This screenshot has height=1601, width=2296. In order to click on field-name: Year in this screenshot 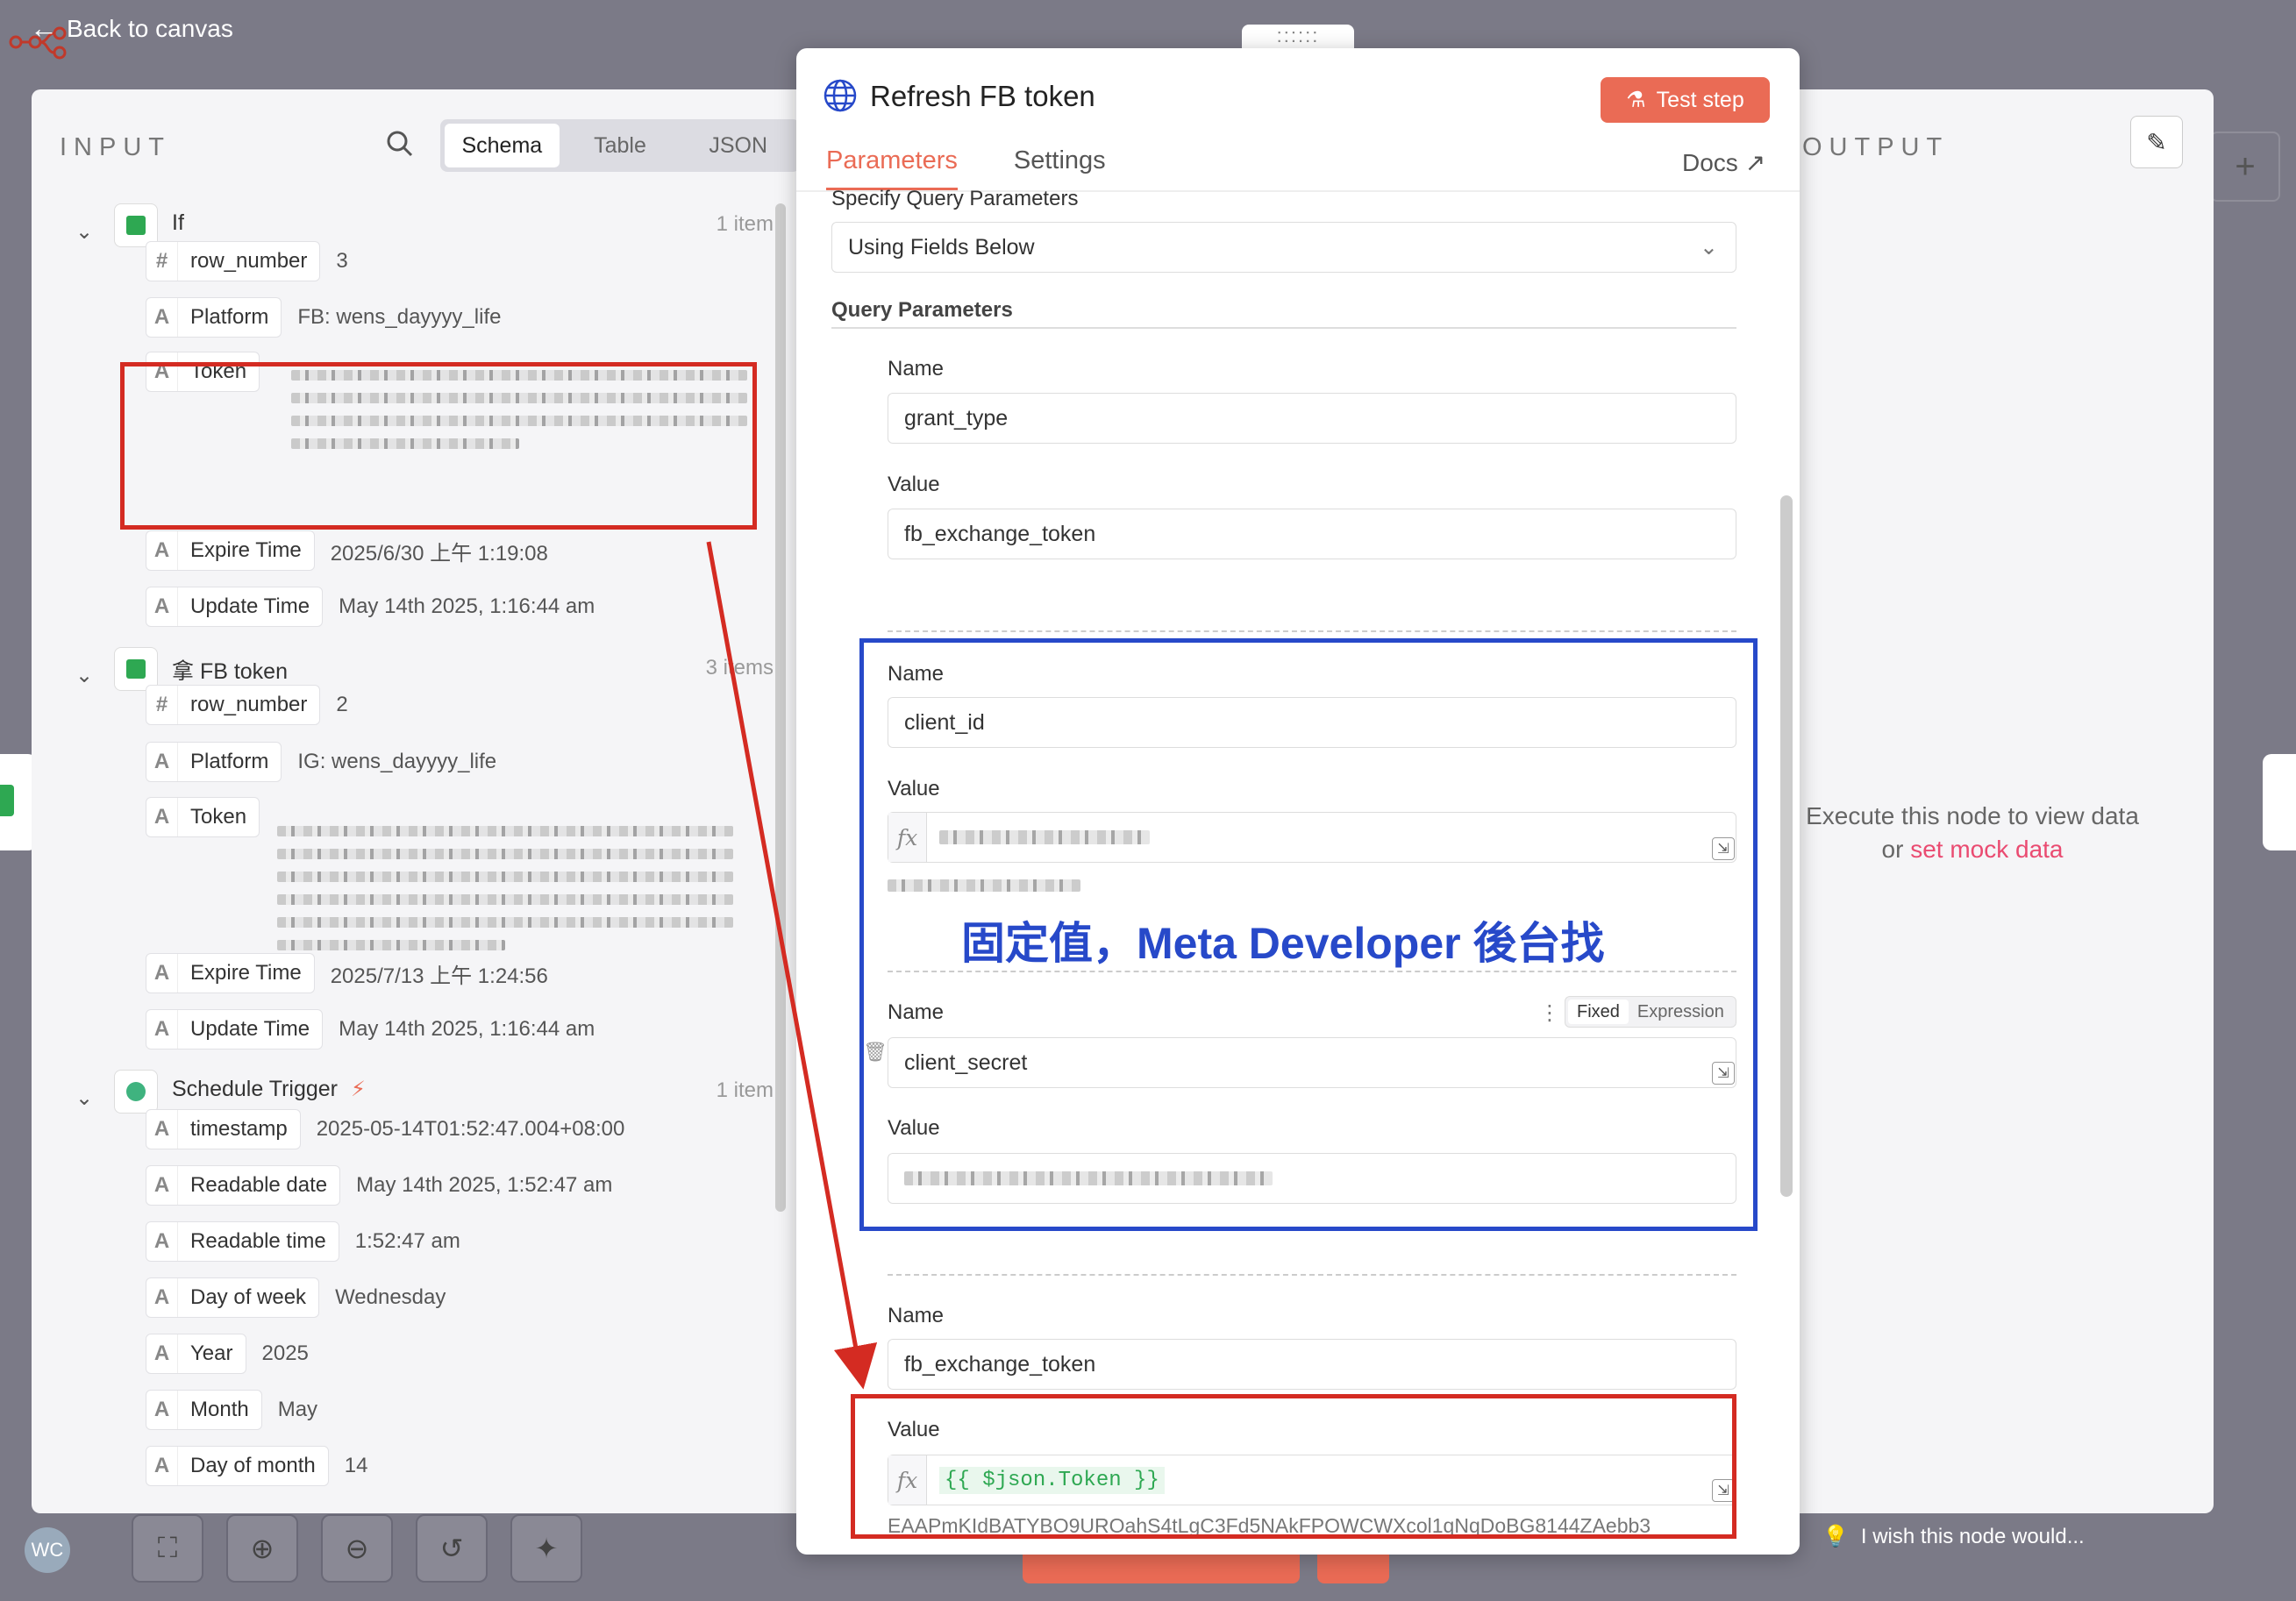, I will do `click(211, 1353)`.